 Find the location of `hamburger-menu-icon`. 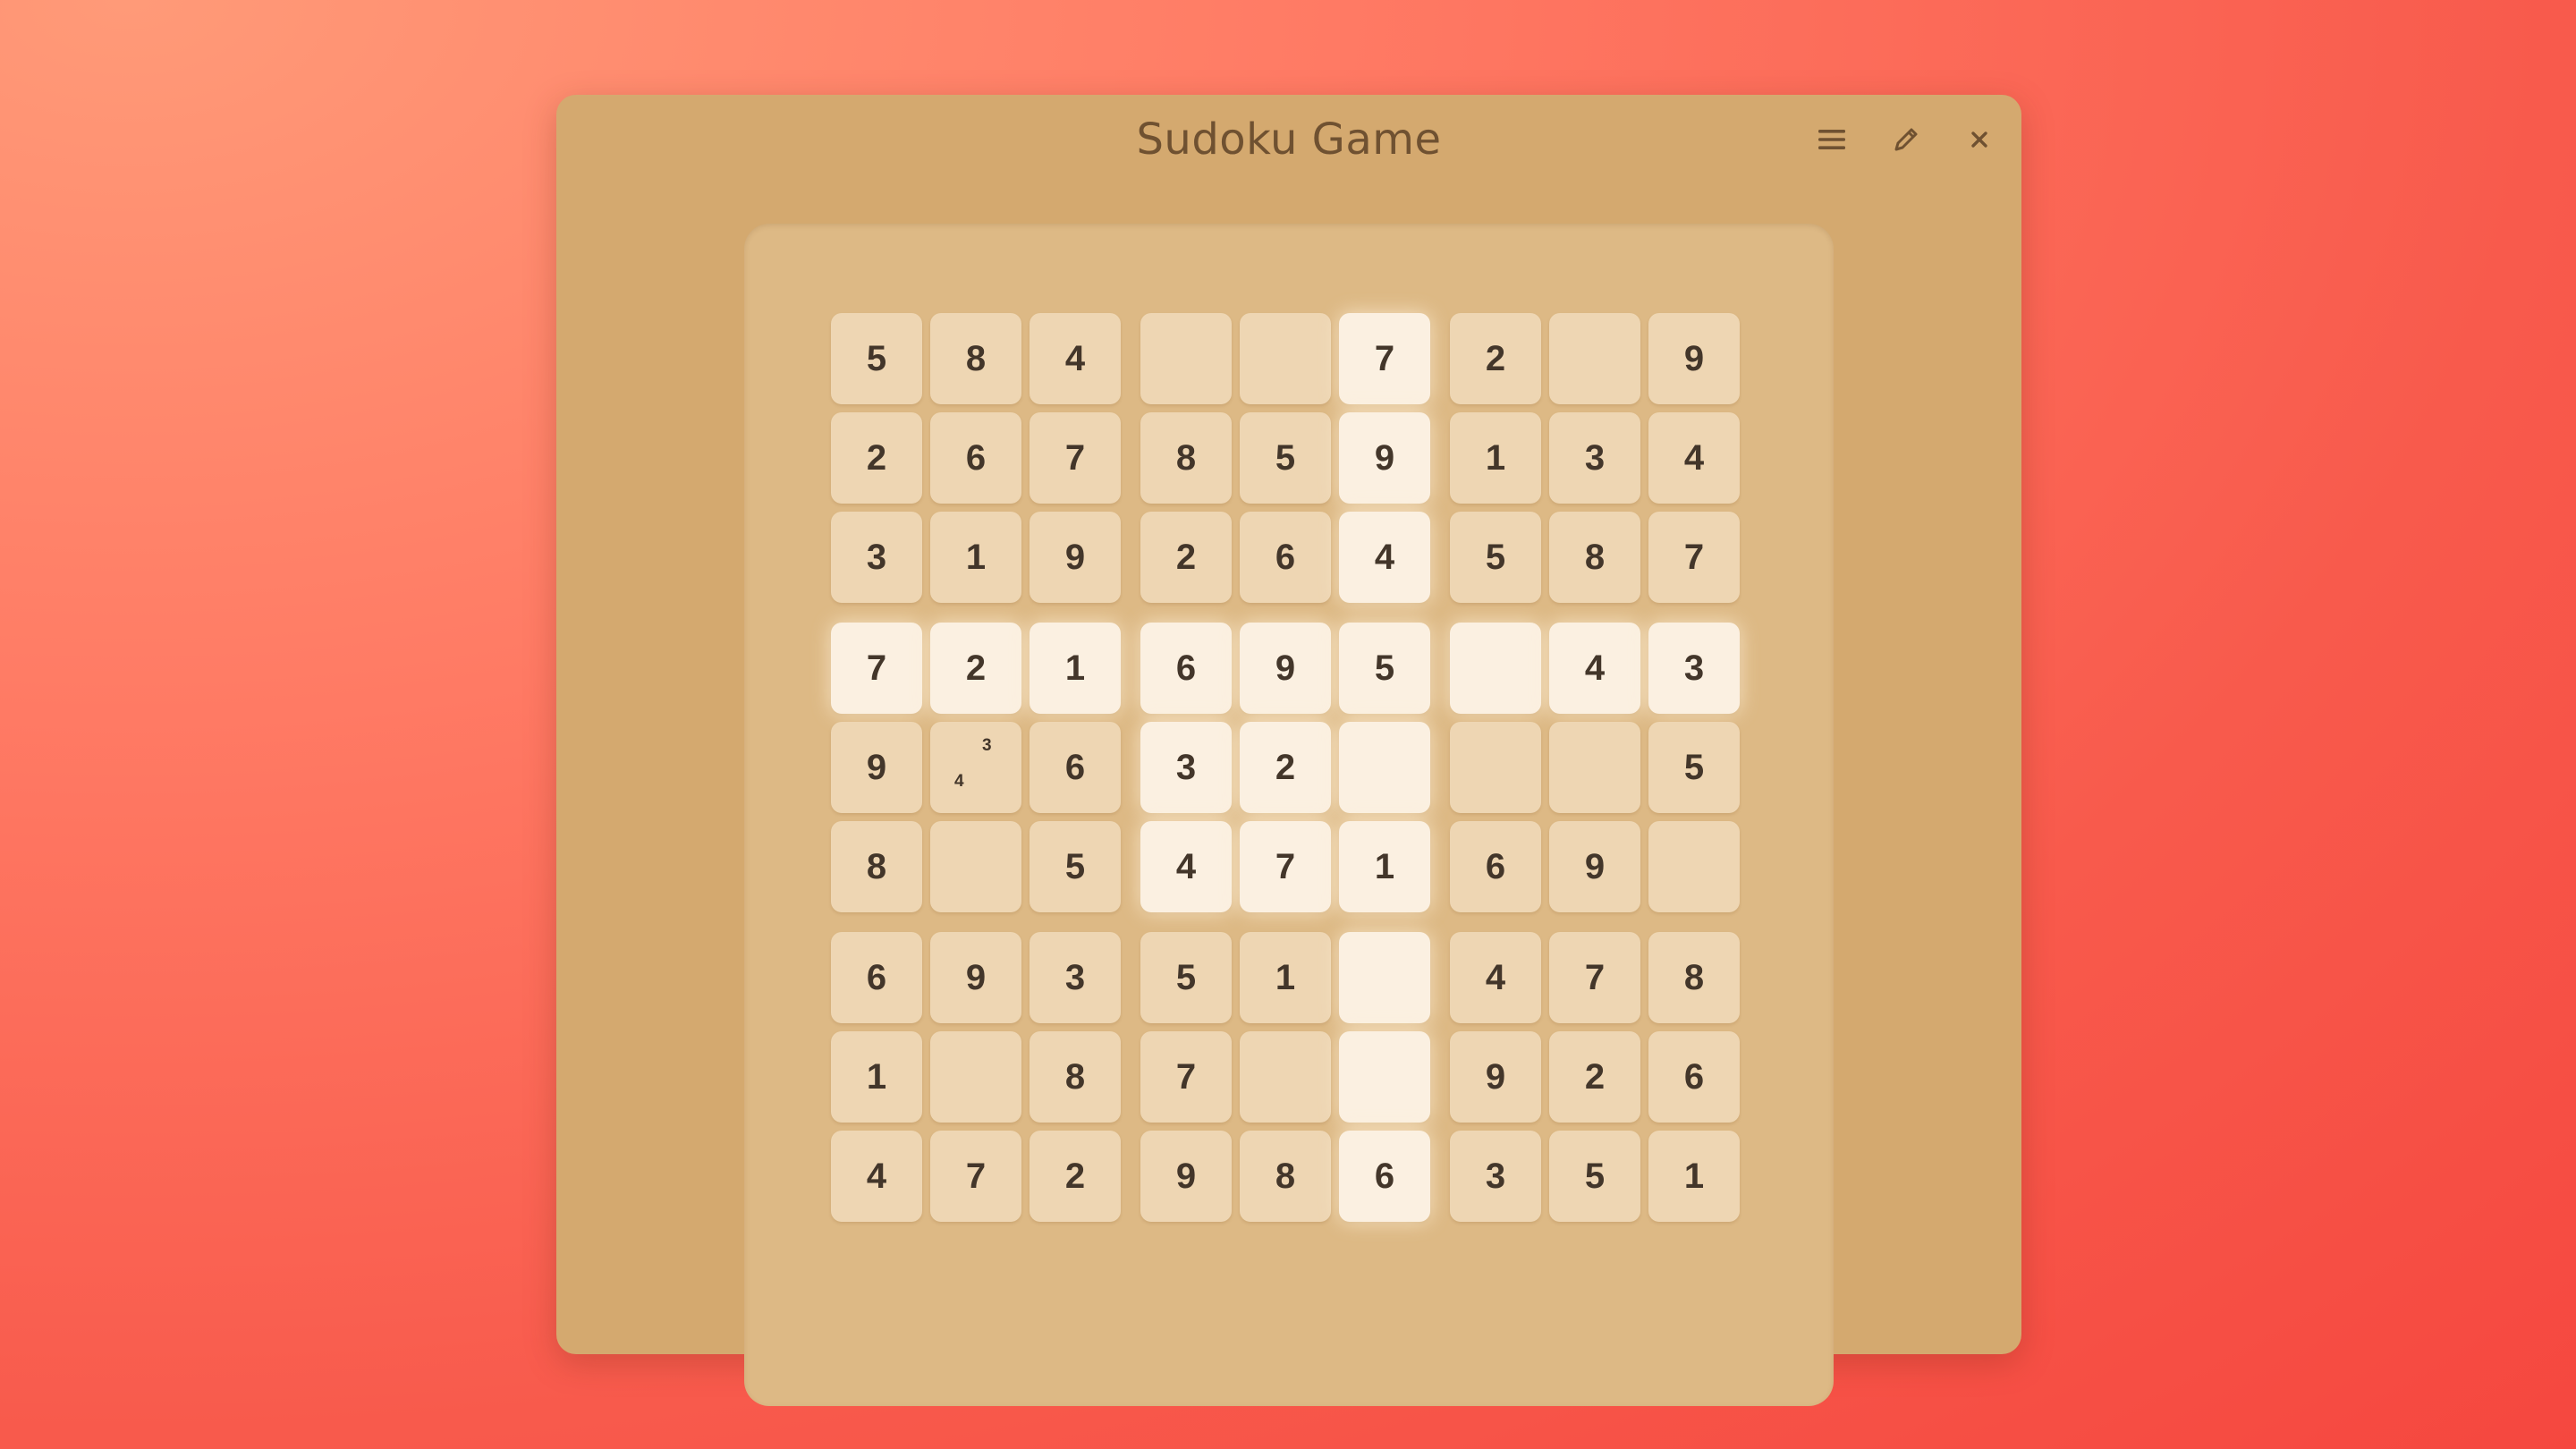

hamburger-menu-icon is located at coordinates (1832, 139).